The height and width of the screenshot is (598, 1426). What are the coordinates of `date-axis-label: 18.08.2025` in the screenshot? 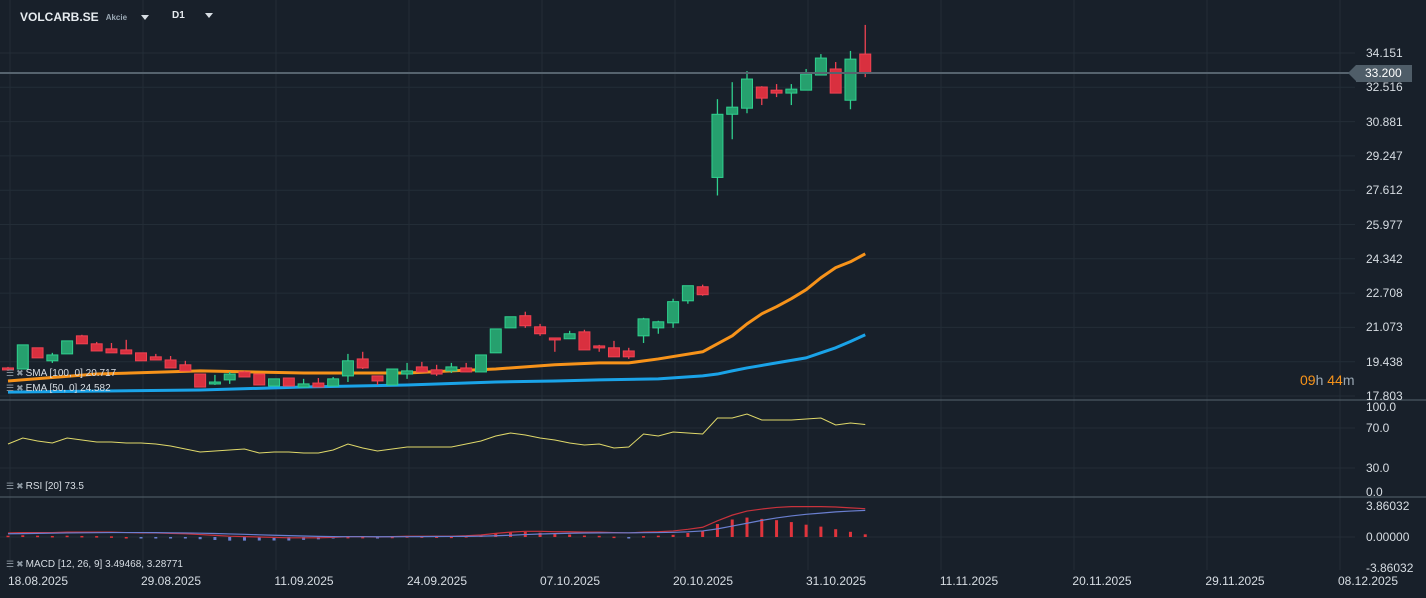 It's located at (38, 581).